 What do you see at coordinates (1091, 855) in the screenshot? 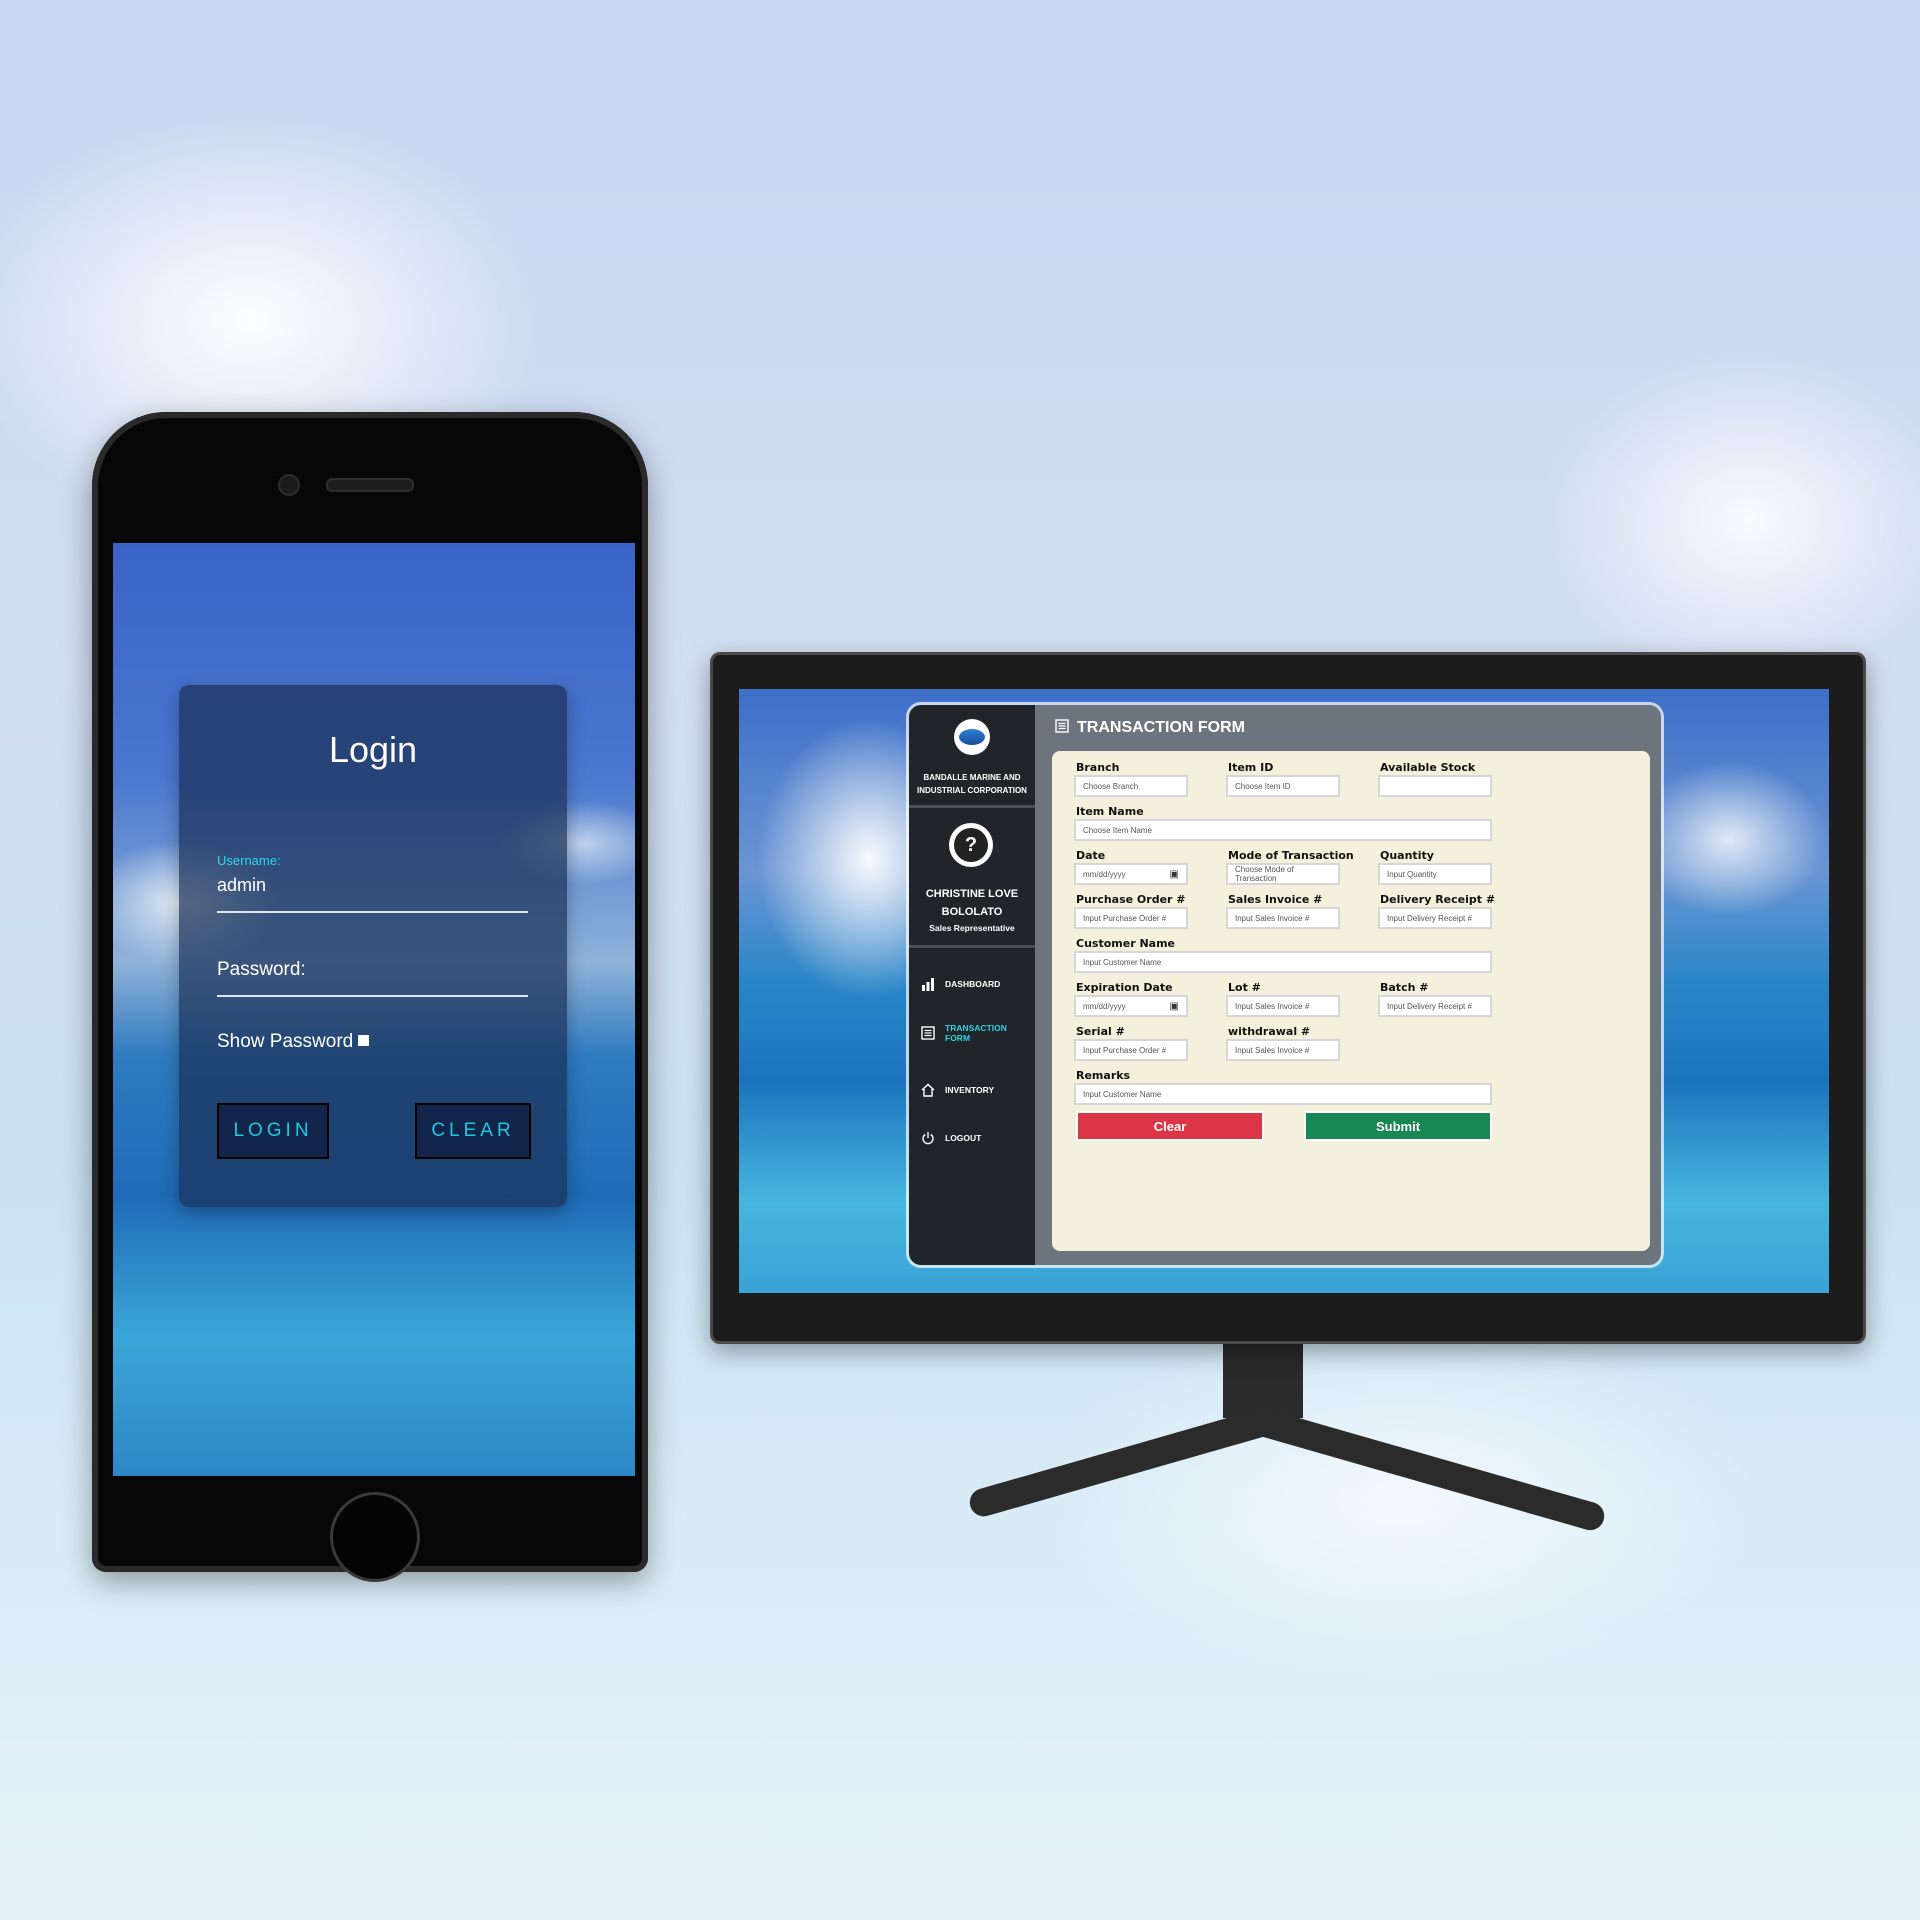
I see `date-label: Date` at bounding box center [1091, 855].